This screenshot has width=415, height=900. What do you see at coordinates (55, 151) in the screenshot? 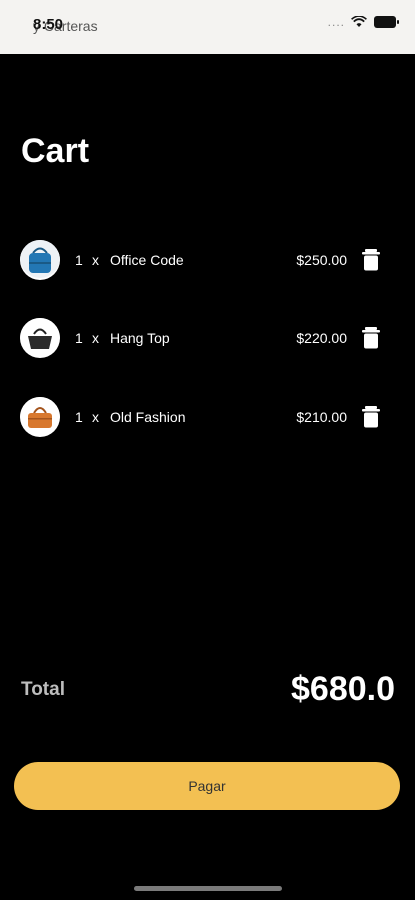
I see `page-title: Cart` at bounding box center [55, 151].